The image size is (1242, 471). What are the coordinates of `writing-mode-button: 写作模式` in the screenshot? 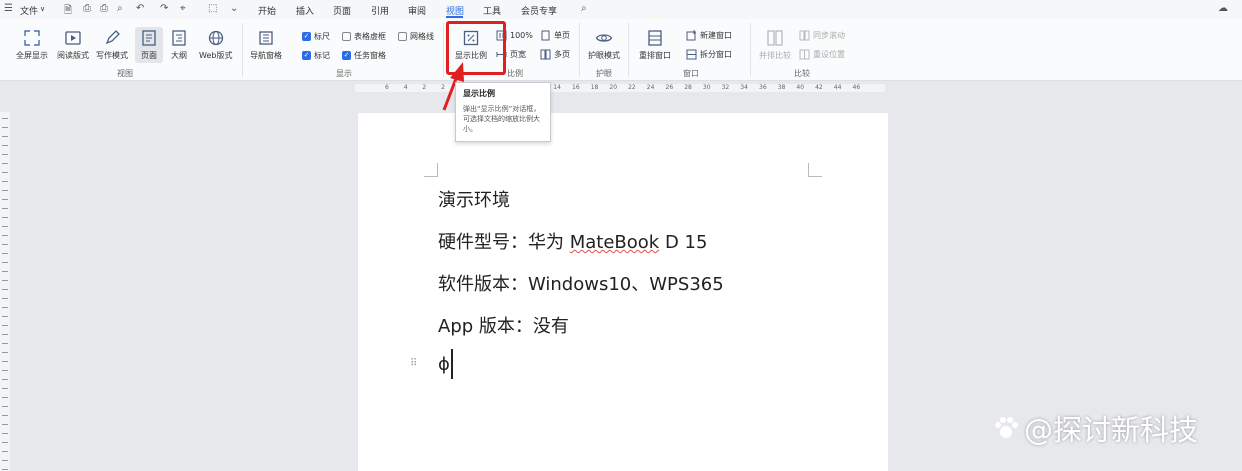 It's located at (112, 45).